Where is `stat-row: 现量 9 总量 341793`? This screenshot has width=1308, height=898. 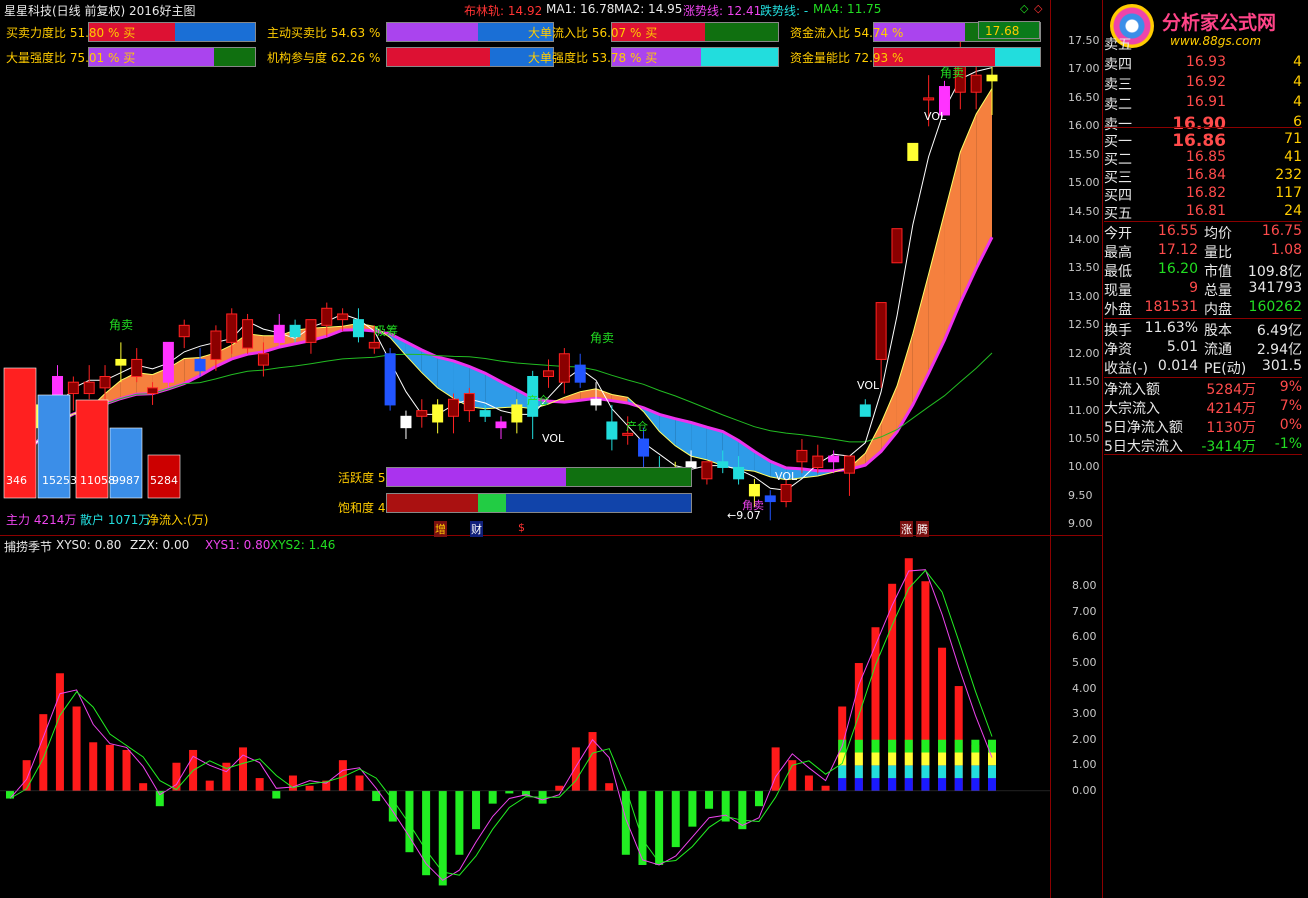 stat-row: 现量 9 总量 341793 is located at coordinates (1203, 289).